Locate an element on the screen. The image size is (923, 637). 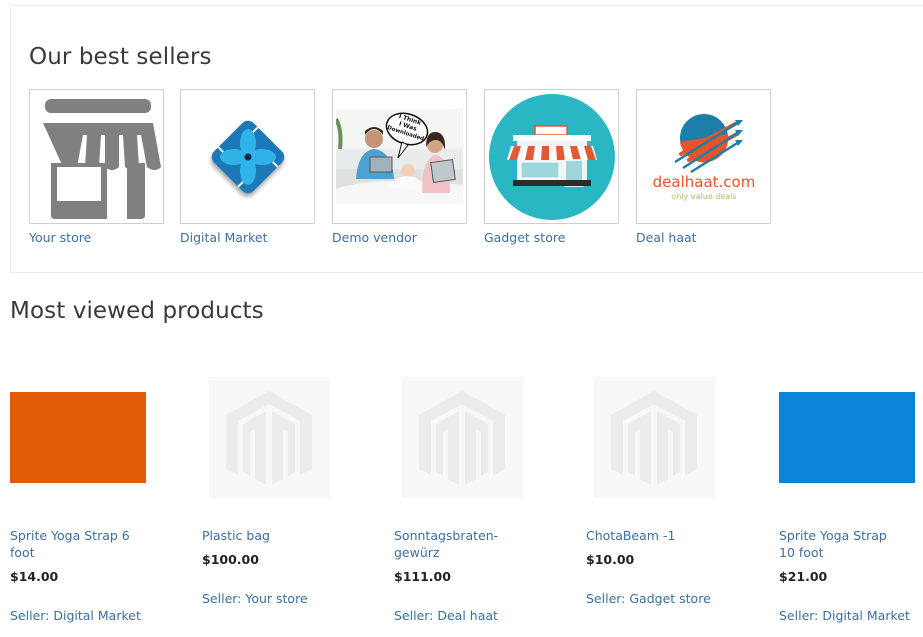
product-price: $14.00 is located at coordinates (34, 576).